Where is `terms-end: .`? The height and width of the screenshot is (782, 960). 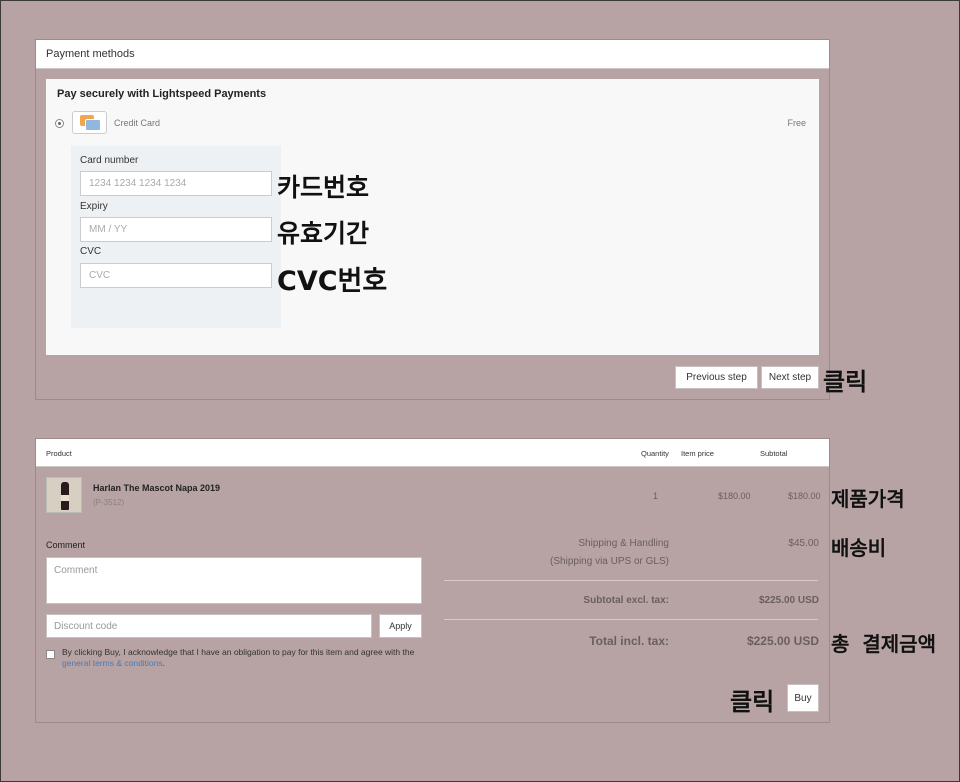
terms-end: . is located at coordinates (164, 663).